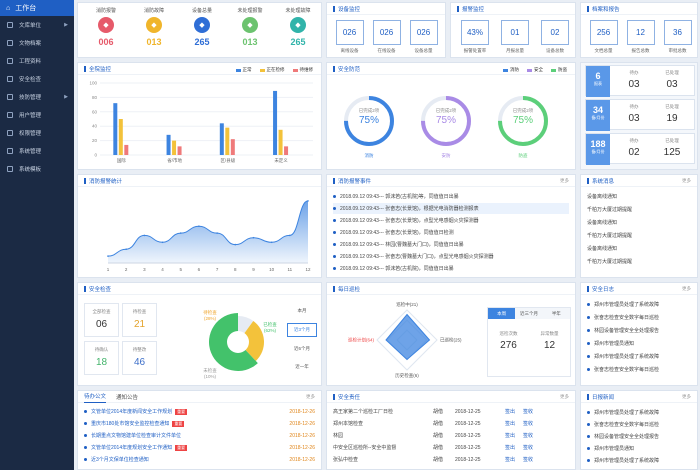 The image size is (700, 470). I want to click on doc-tab: 通知公告, so click(127, 397).